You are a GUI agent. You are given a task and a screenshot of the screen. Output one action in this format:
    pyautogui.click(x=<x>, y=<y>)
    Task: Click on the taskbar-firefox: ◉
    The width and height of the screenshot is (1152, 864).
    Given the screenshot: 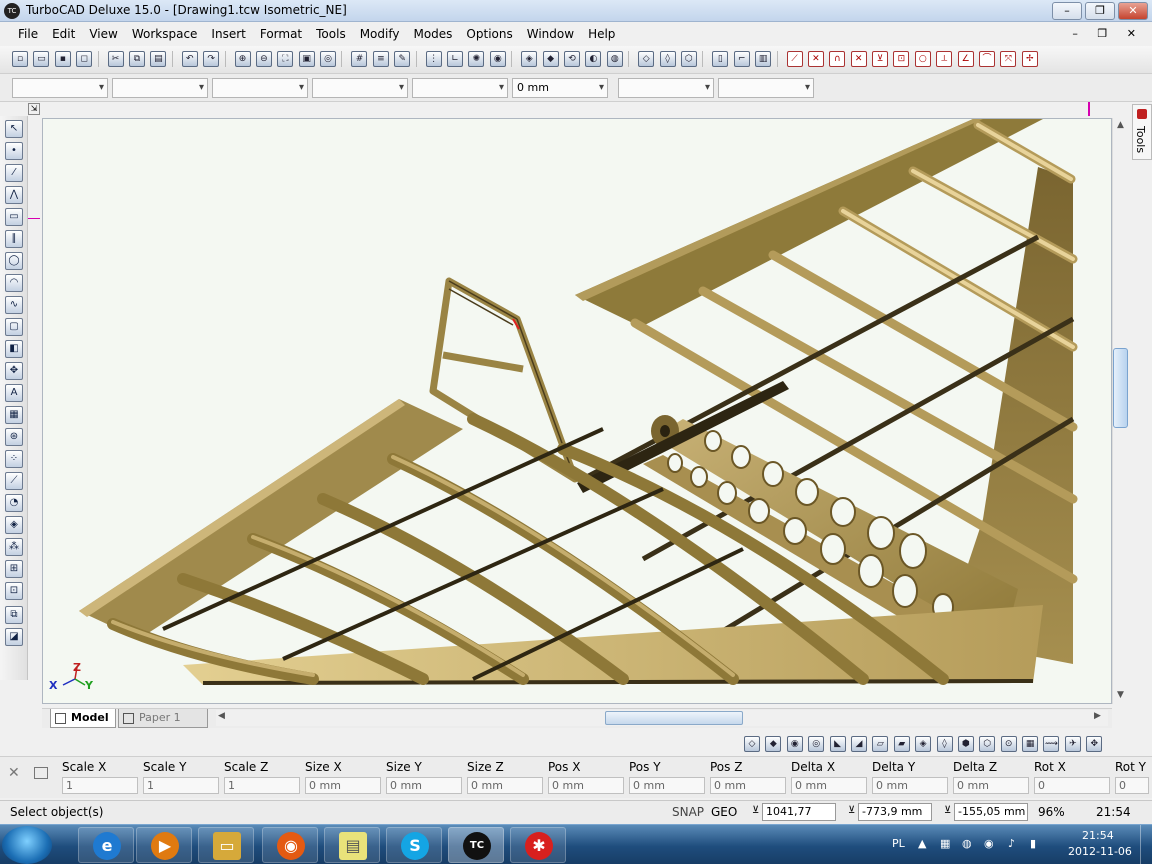 What is the action you would take?
    pyautogui.click(x=290, y=845)
    